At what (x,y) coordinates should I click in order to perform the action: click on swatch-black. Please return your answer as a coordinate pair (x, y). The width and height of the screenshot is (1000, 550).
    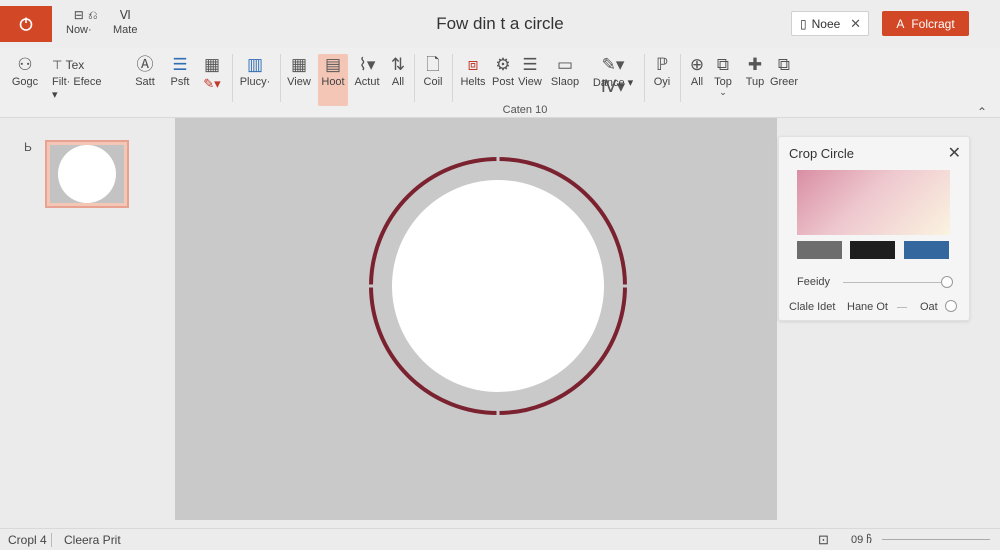
    Looking at the image, I should click on (872, 250).